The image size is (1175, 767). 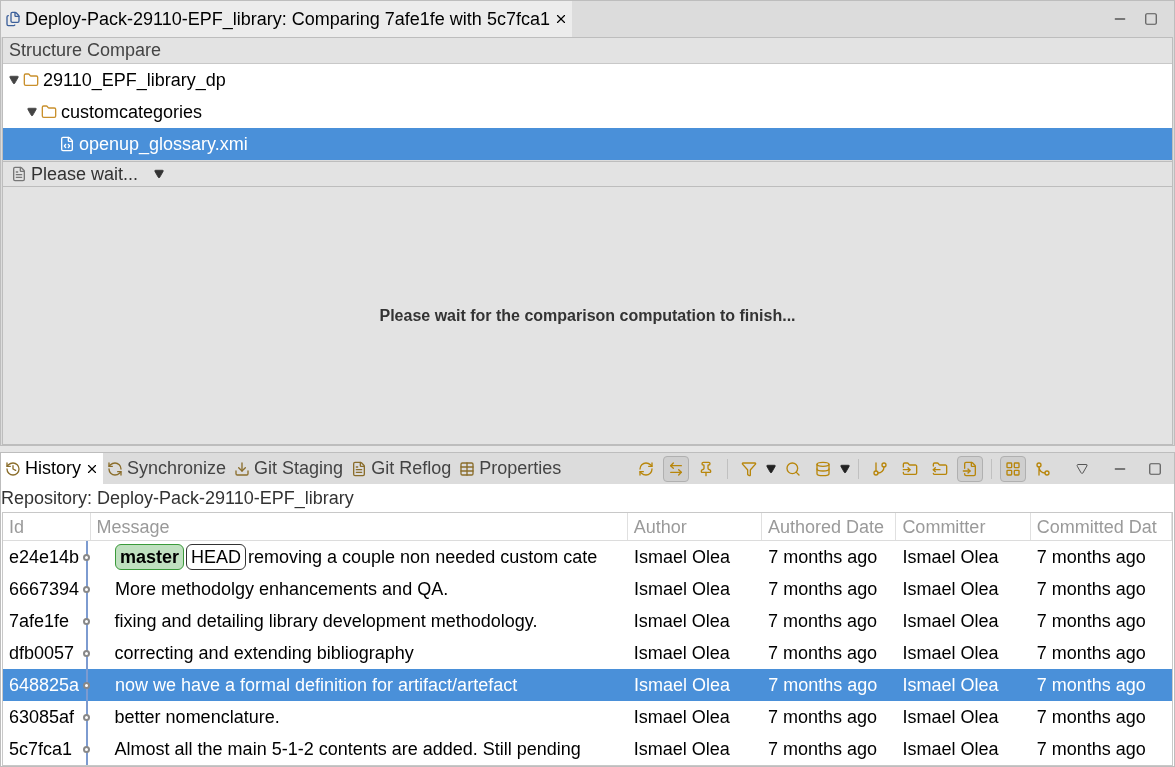 I want to click on view-tab: Git Staging, so click(x=289, y=468).